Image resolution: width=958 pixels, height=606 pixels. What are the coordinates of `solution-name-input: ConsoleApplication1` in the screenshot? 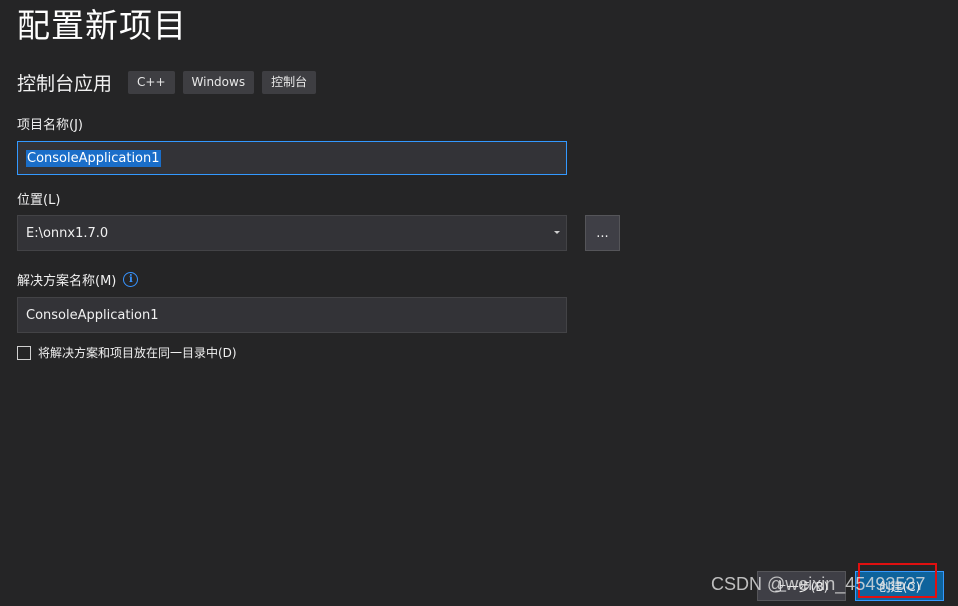 It's located at (292, 315).